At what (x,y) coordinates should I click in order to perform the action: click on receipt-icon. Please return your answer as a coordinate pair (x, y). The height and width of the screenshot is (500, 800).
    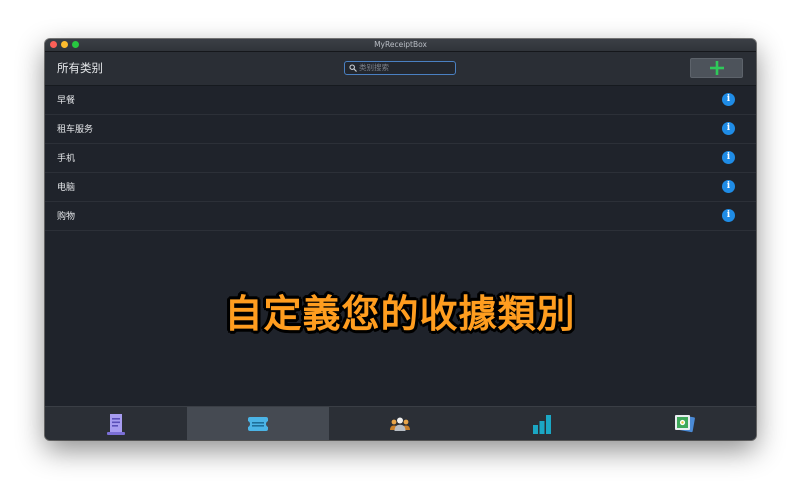
    Looking at the image, I should click on (116, 424).